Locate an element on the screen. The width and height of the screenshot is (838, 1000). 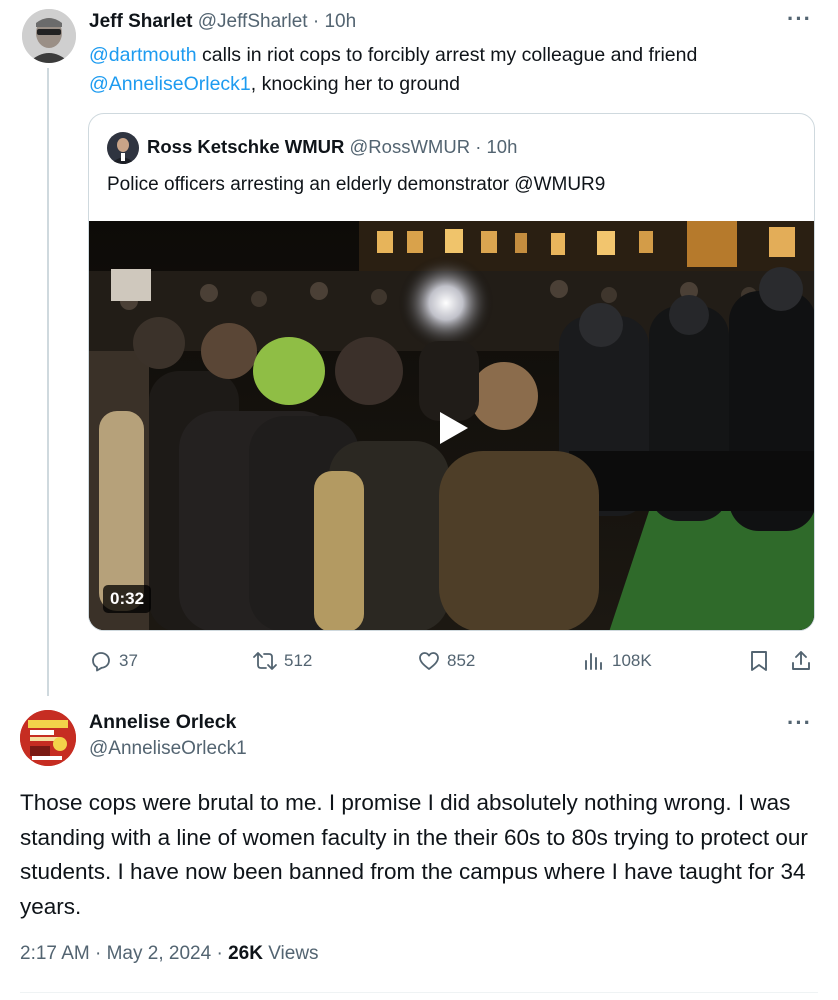
views-count: 108K is located at coordinates (632, 660).